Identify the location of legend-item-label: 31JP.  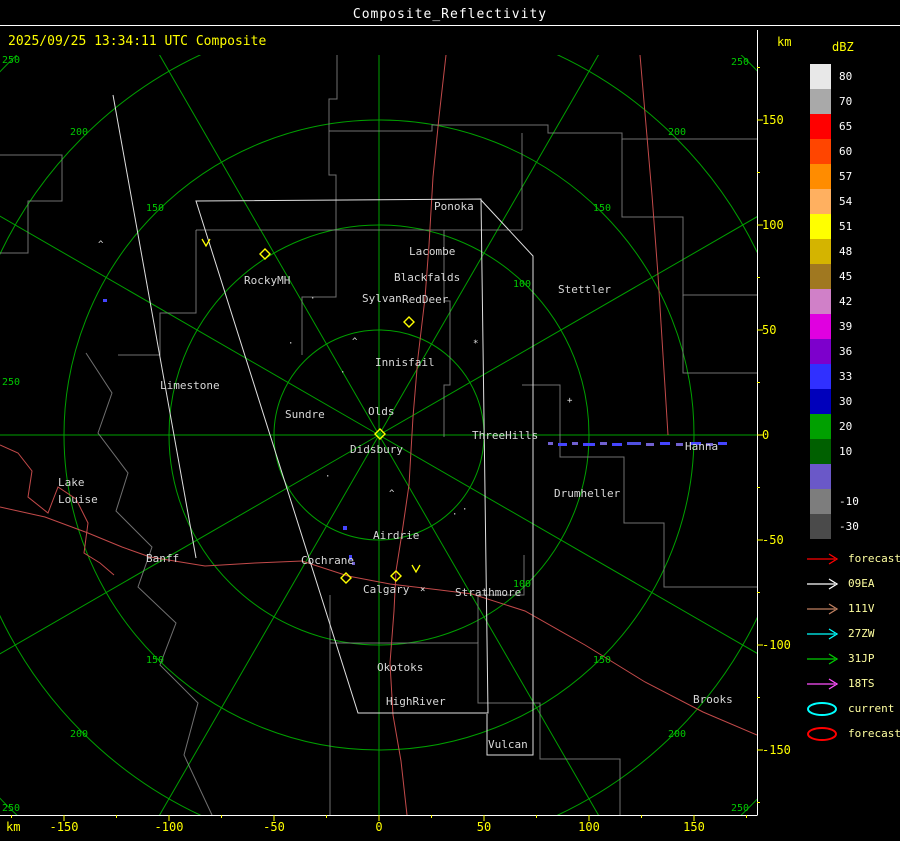
(861, 658).